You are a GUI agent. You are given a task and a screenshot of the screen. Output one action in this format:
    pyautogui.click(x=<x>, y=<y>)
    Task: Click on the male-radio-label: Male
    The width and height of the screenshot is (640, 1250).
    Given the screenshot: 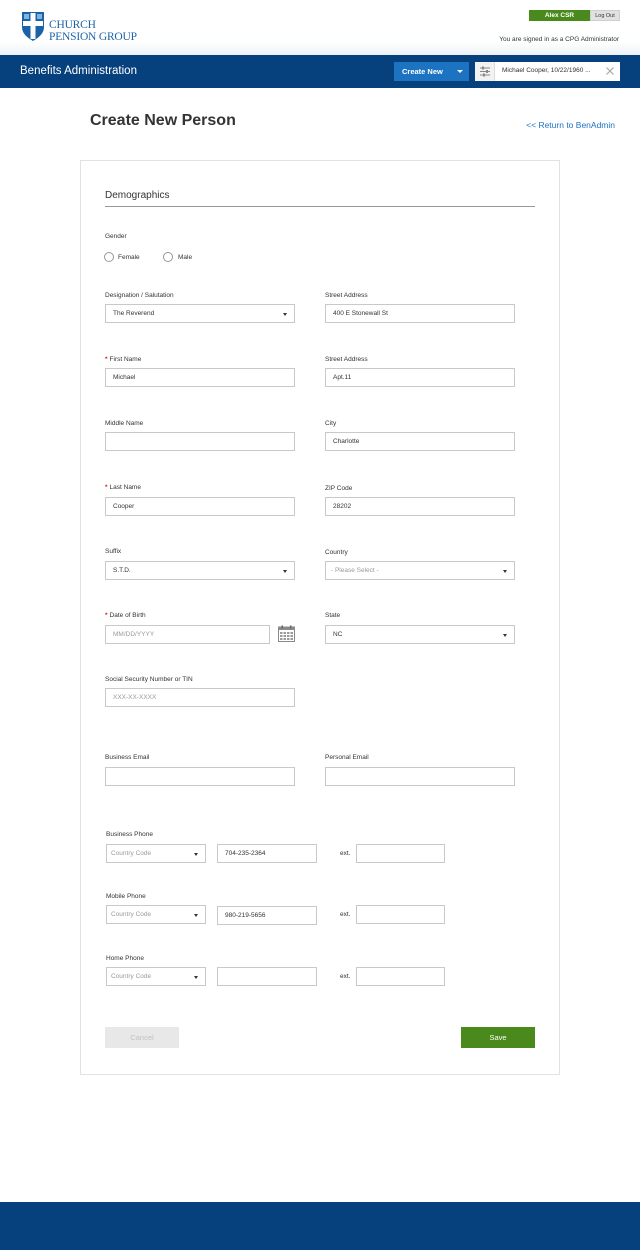 What is the action you would take?
    pyautogui.click(x=185, y=257)
    